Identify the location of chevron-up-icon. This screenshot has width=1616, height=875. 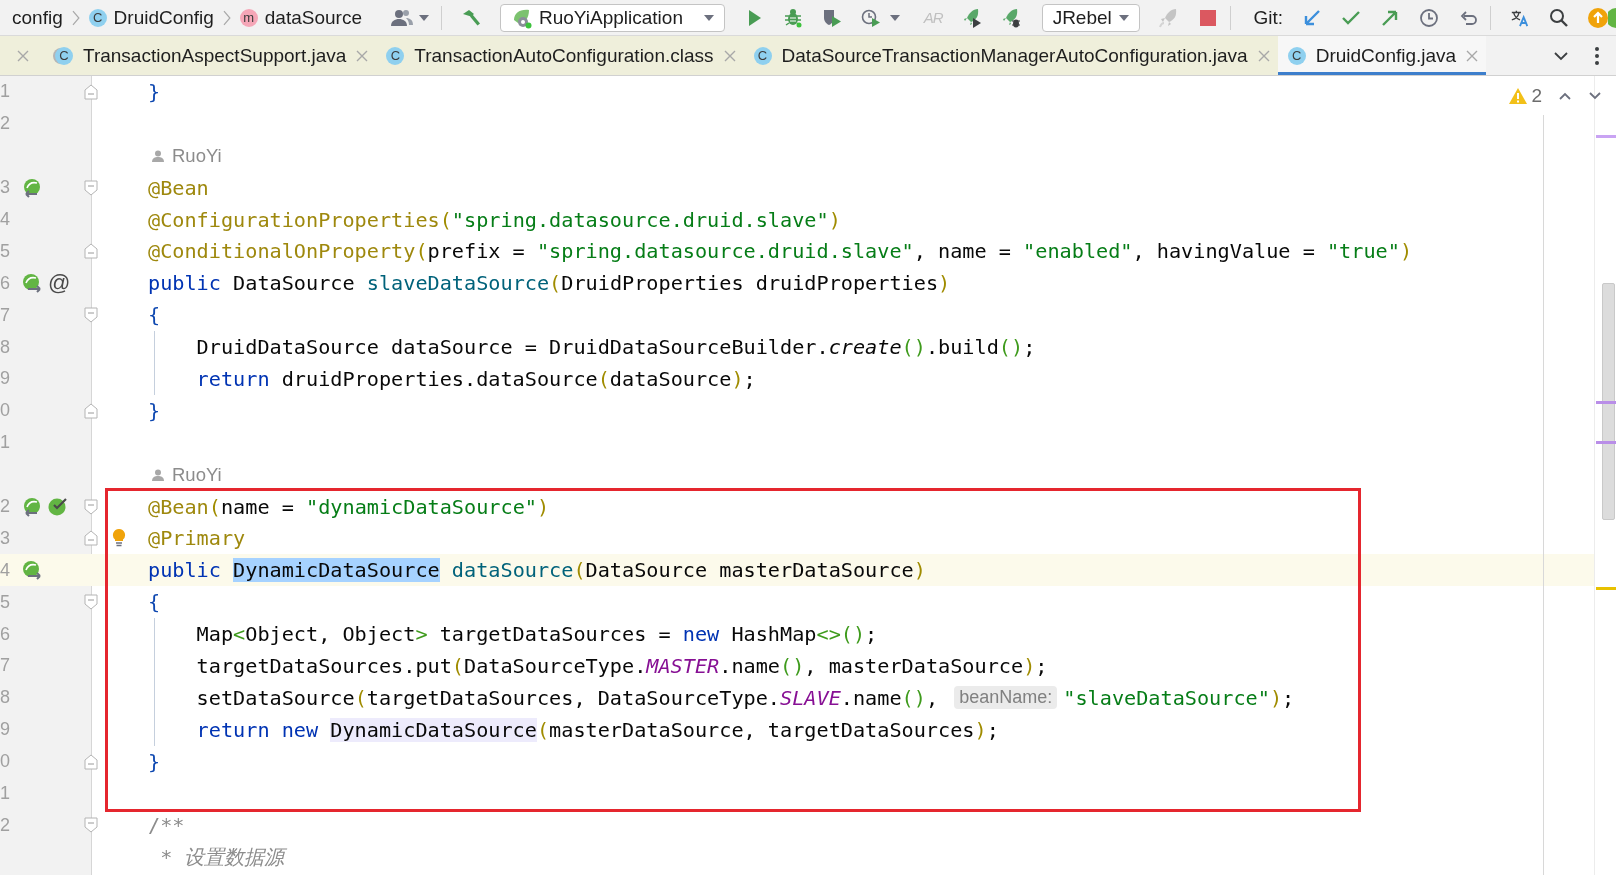
(1565, 96).